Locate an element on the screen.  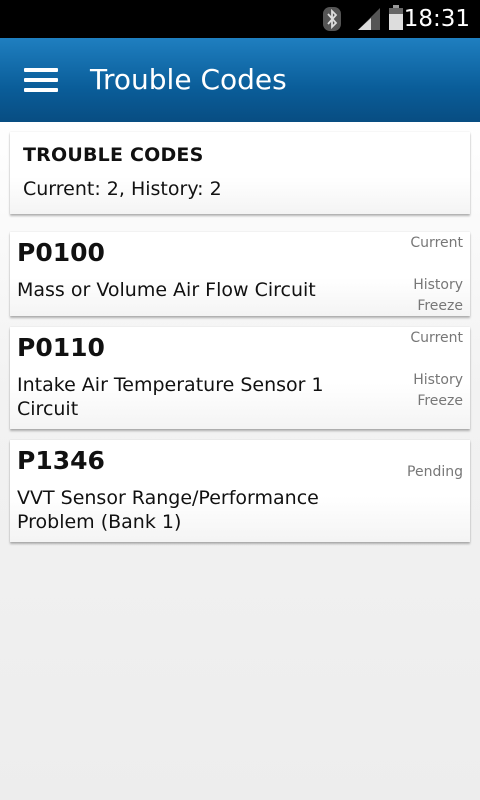
trouble-code-description: Mass or Volume Air Flow Circuit is located at coordinates (166, 290).